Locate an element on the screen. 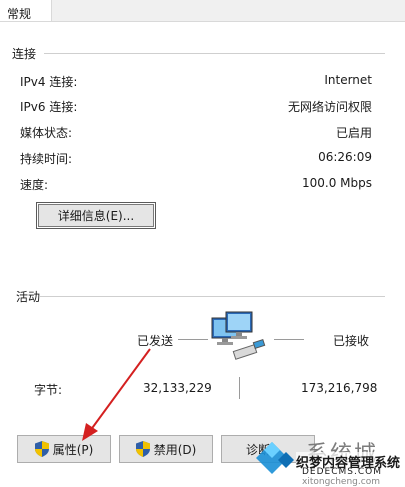  ipv6-value: 无网络访问权限 is located at coordinates (329, 107).